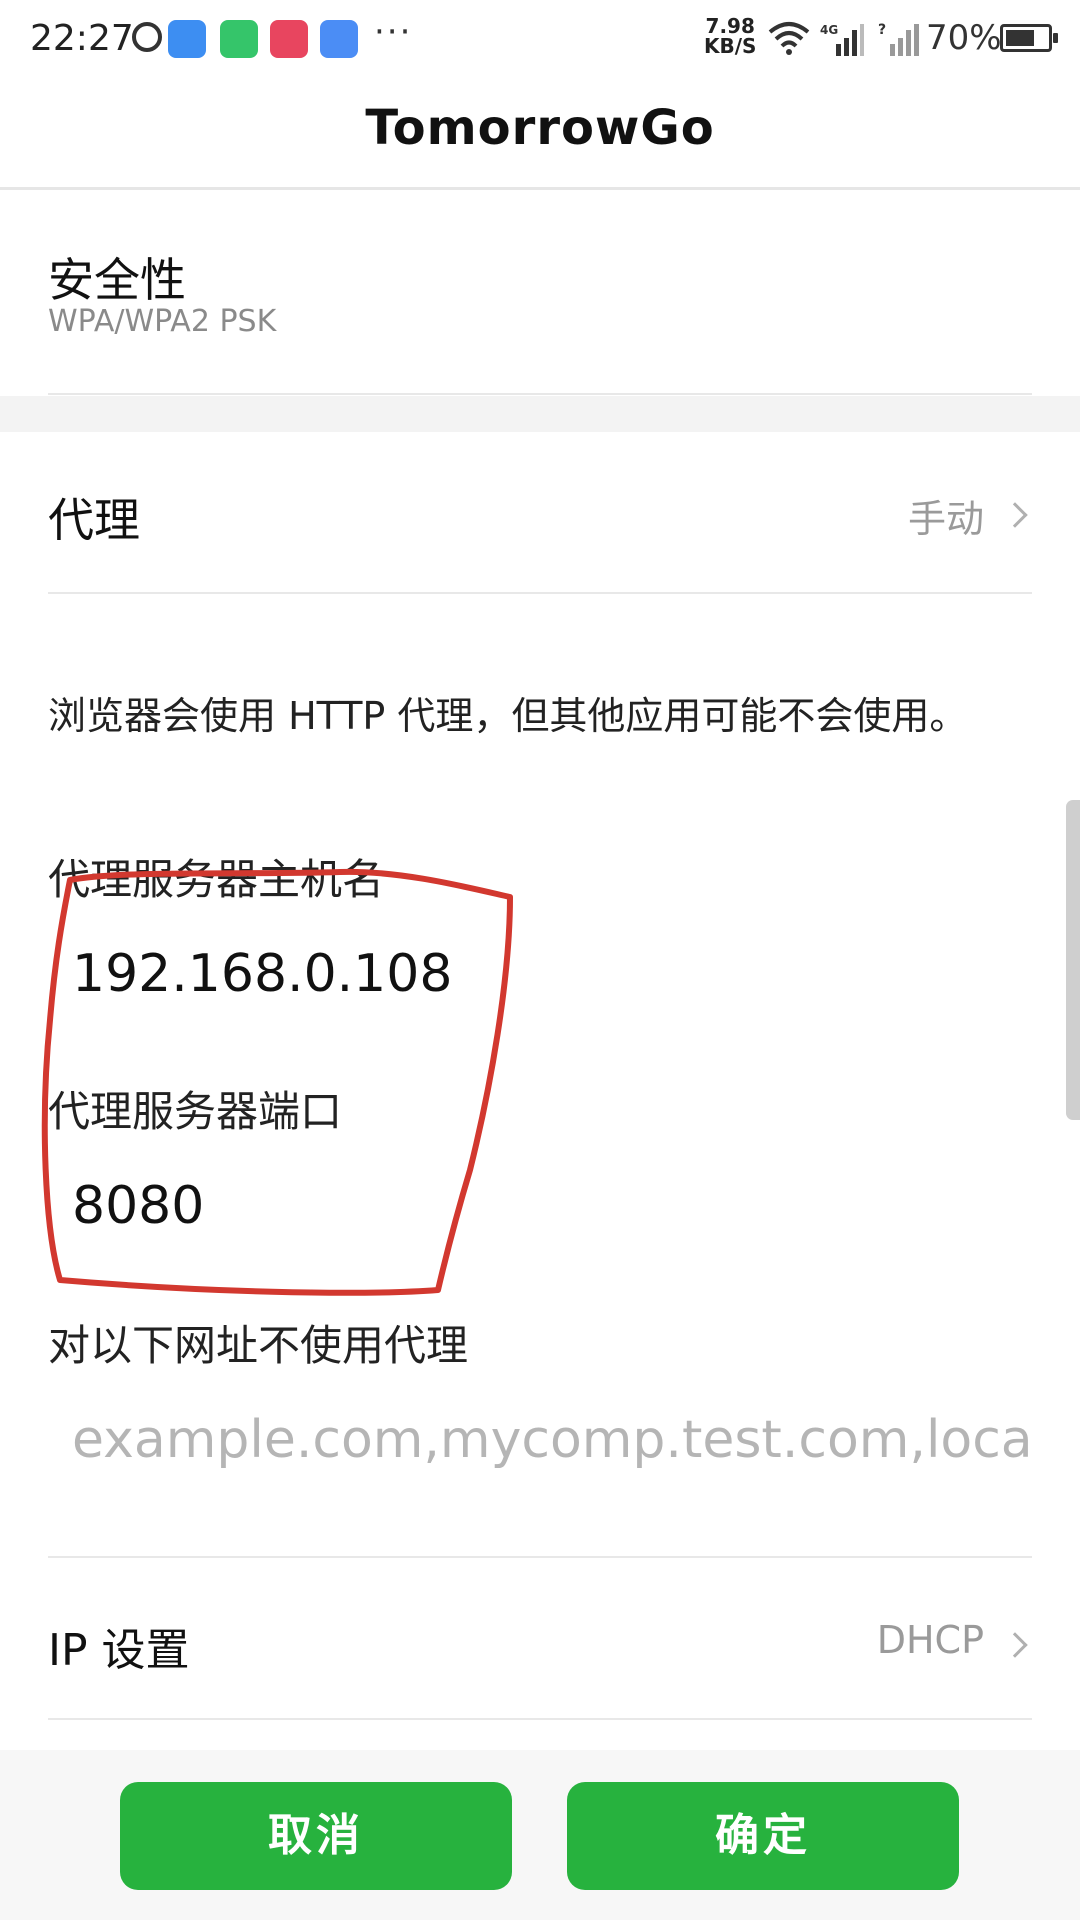  I want to click on wifi-icon, so click(789, 38).